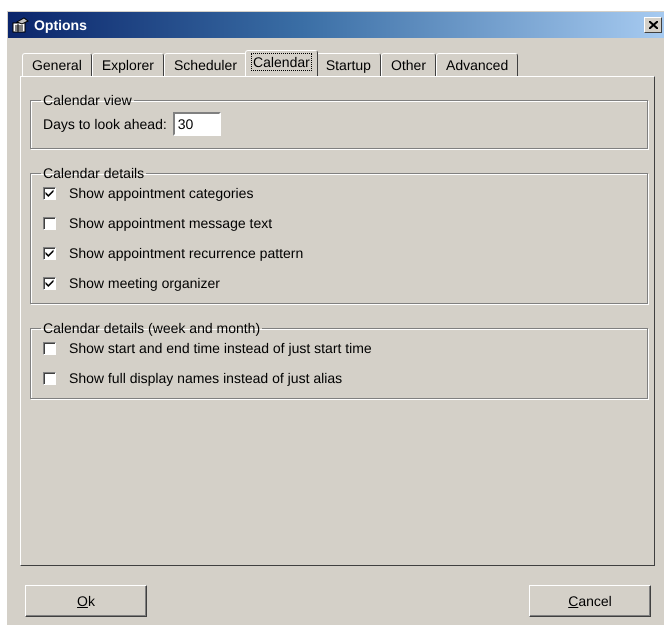 Image resolution: width=664 pixels, height=625 pixels. Describe the element at coordinates (61, 25) in the screenshot. I see `window-title: Options` at that location.